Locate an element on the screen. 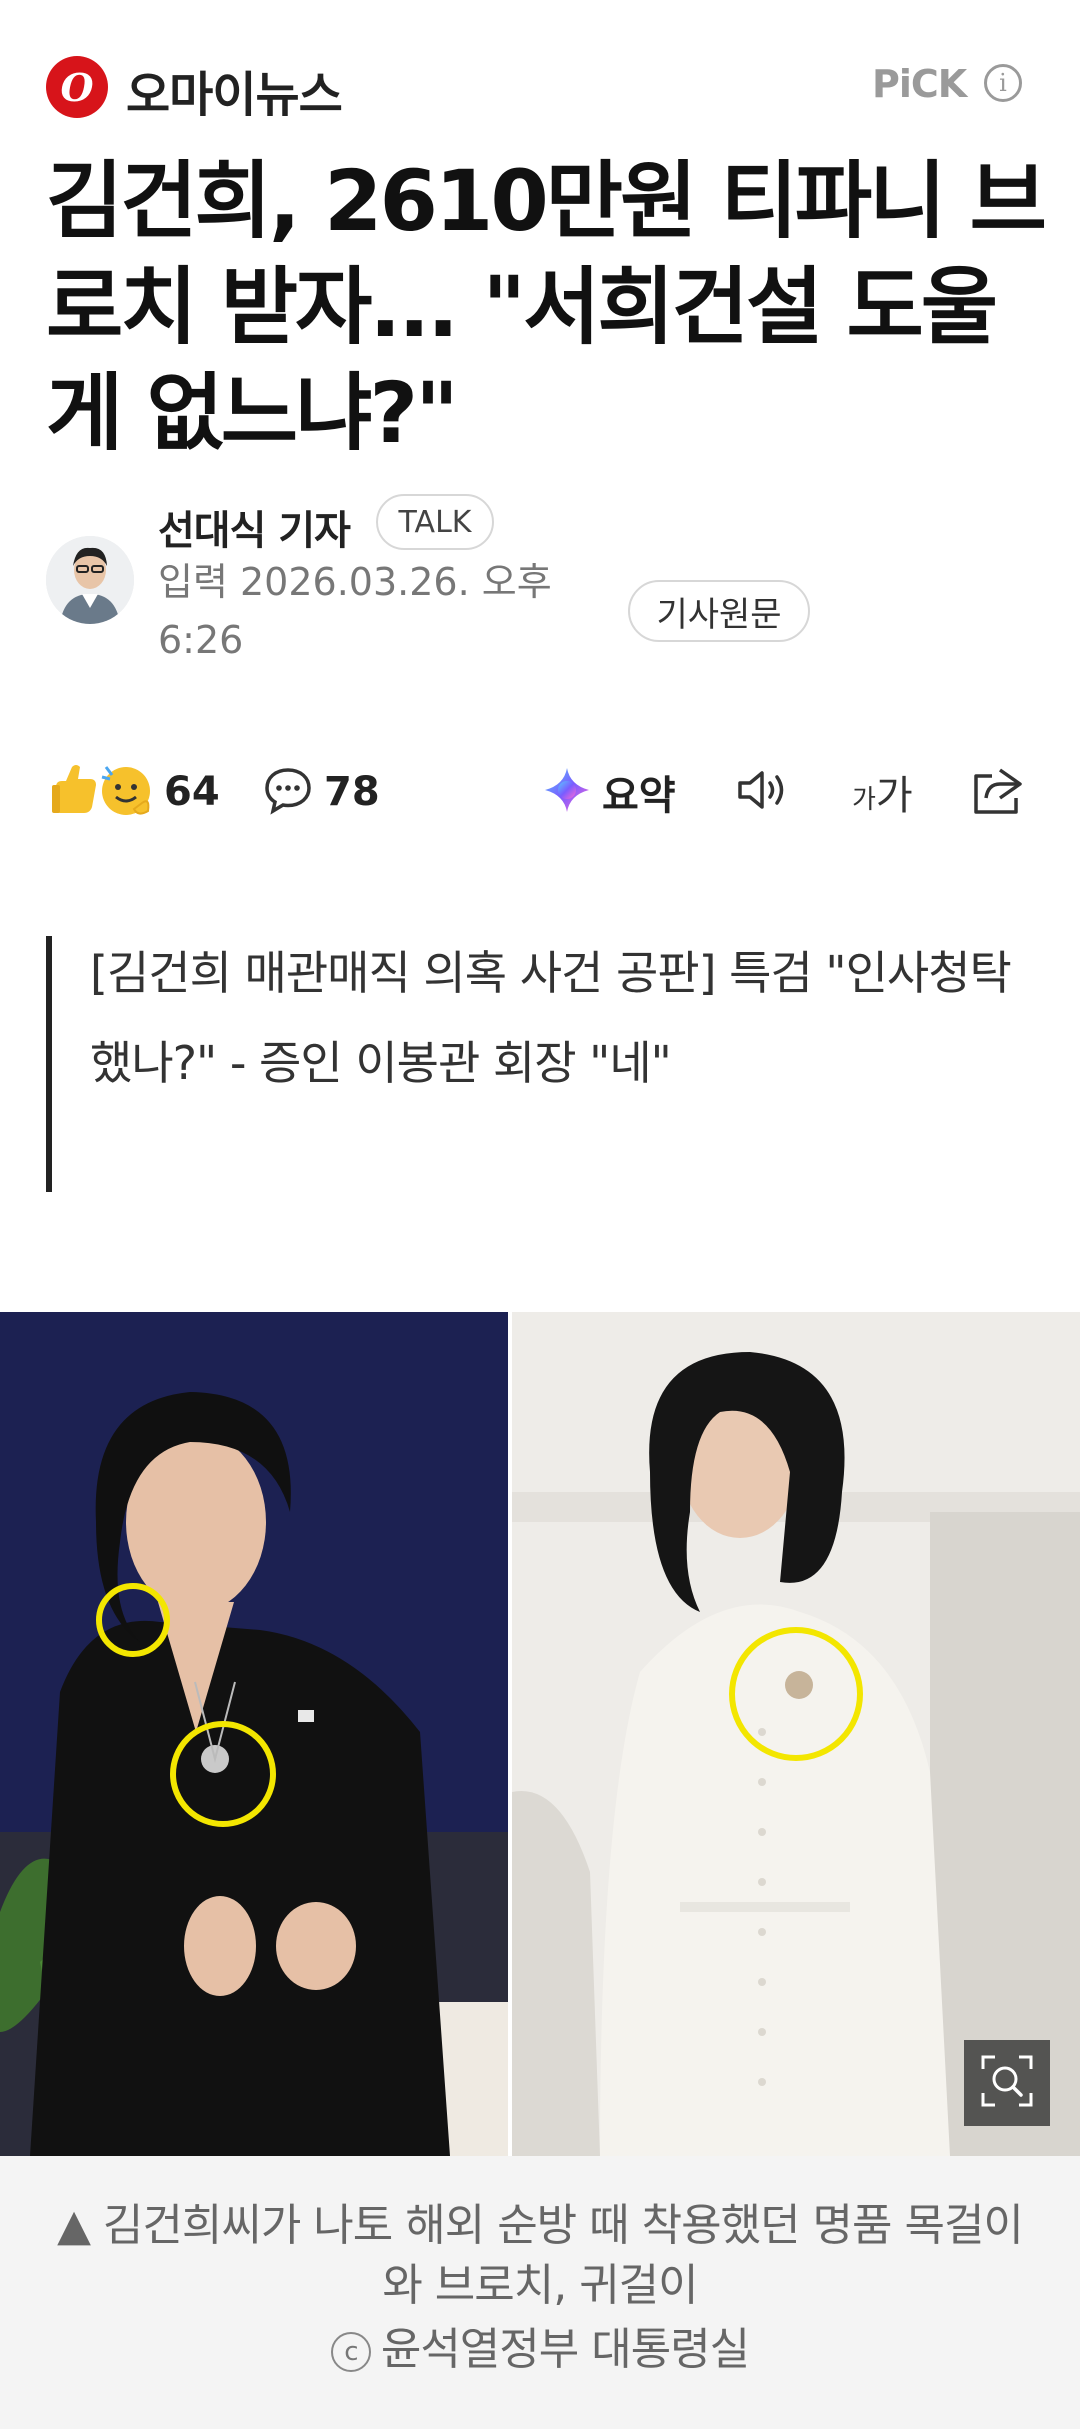  press-logo-letter: O is located at coordinates (77, 87).